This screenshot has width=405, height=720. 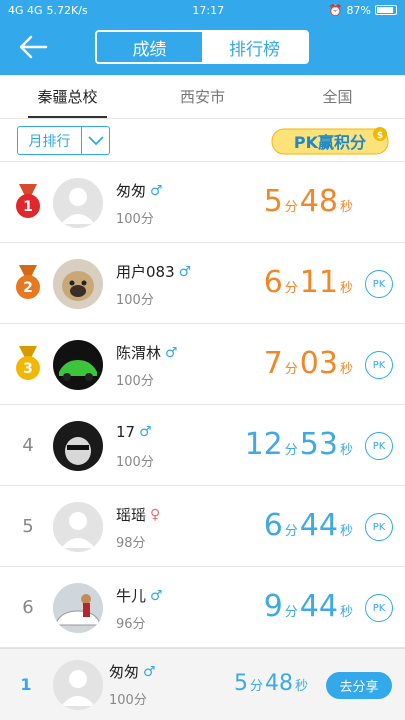 What do you see at coordinates (308, 363) in the screenshot?
I see `completion-time: 7 分 03 秒` at bounding box center [308, 363].